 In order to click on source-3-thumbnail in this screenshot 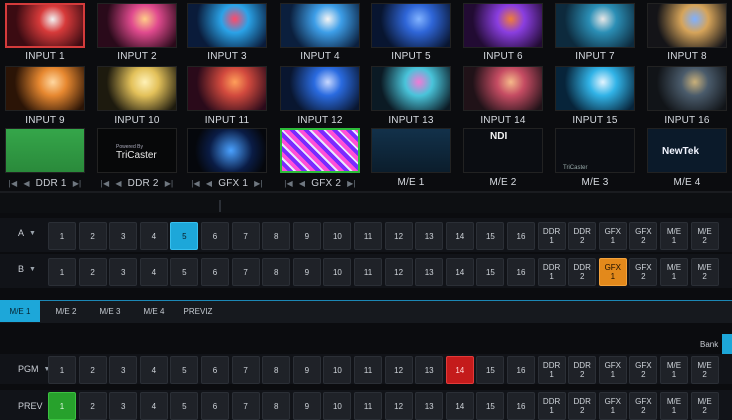, I will do `click(227, 150)`.